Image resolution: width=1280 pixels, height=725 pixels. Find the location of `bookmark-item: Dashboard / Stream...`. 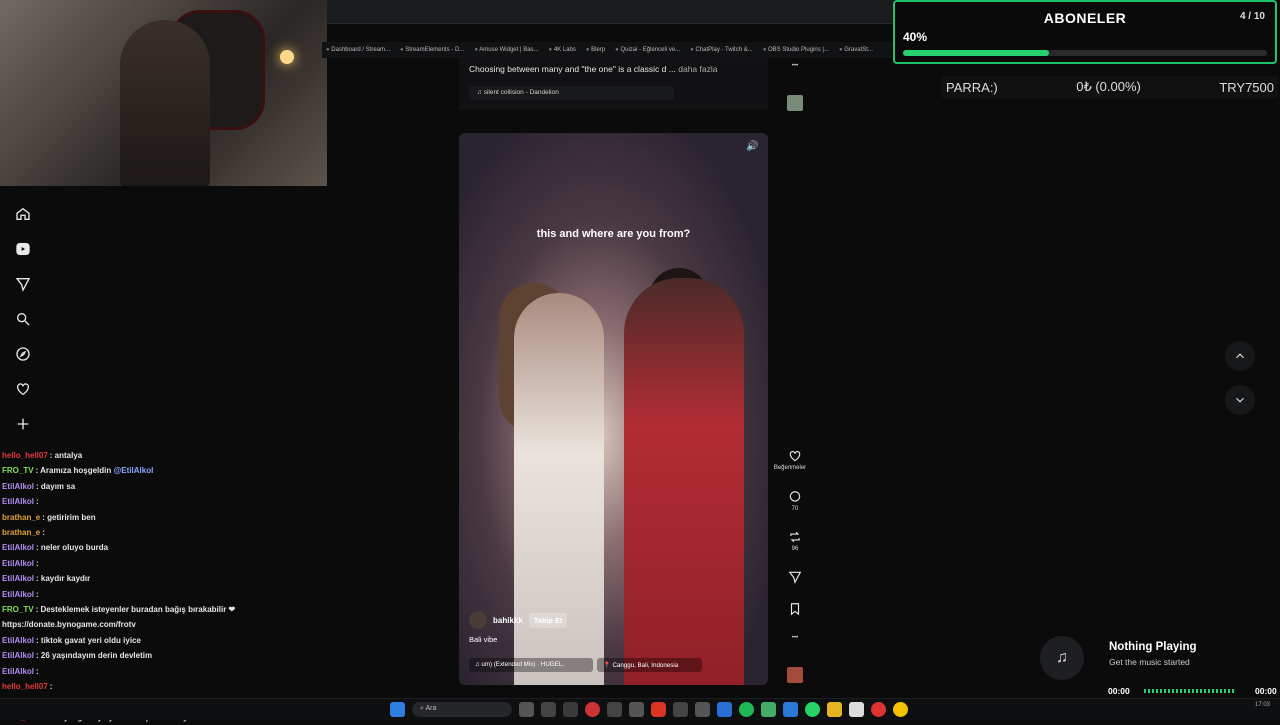

bookmark-item: Dashboard / Stream... is located at coordinates (358, 50).